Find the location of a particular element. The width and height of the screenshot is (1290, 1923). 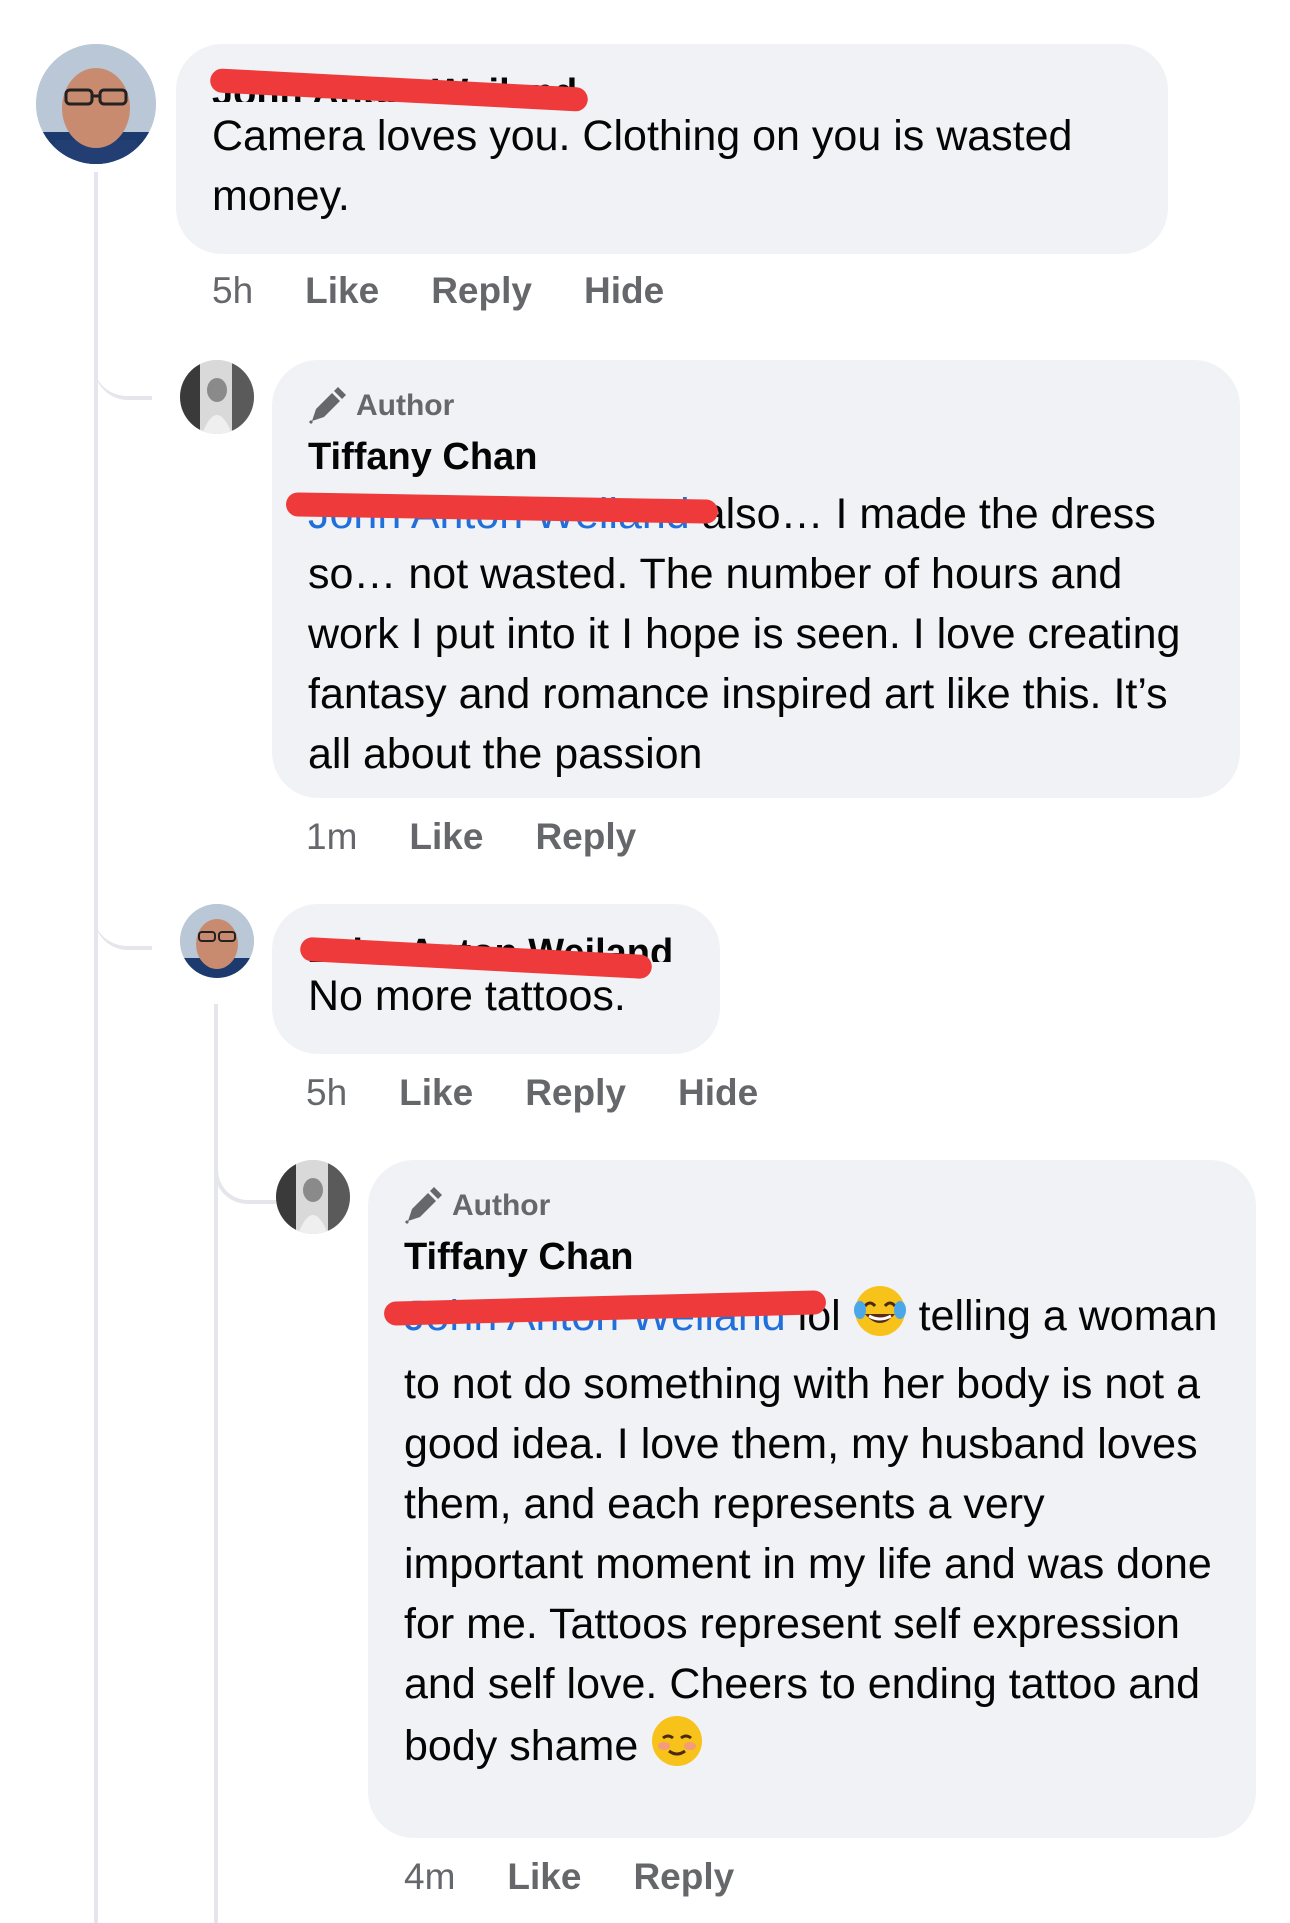

comment-actions: 4m Like Reply is located at coordinates (595, 1877).